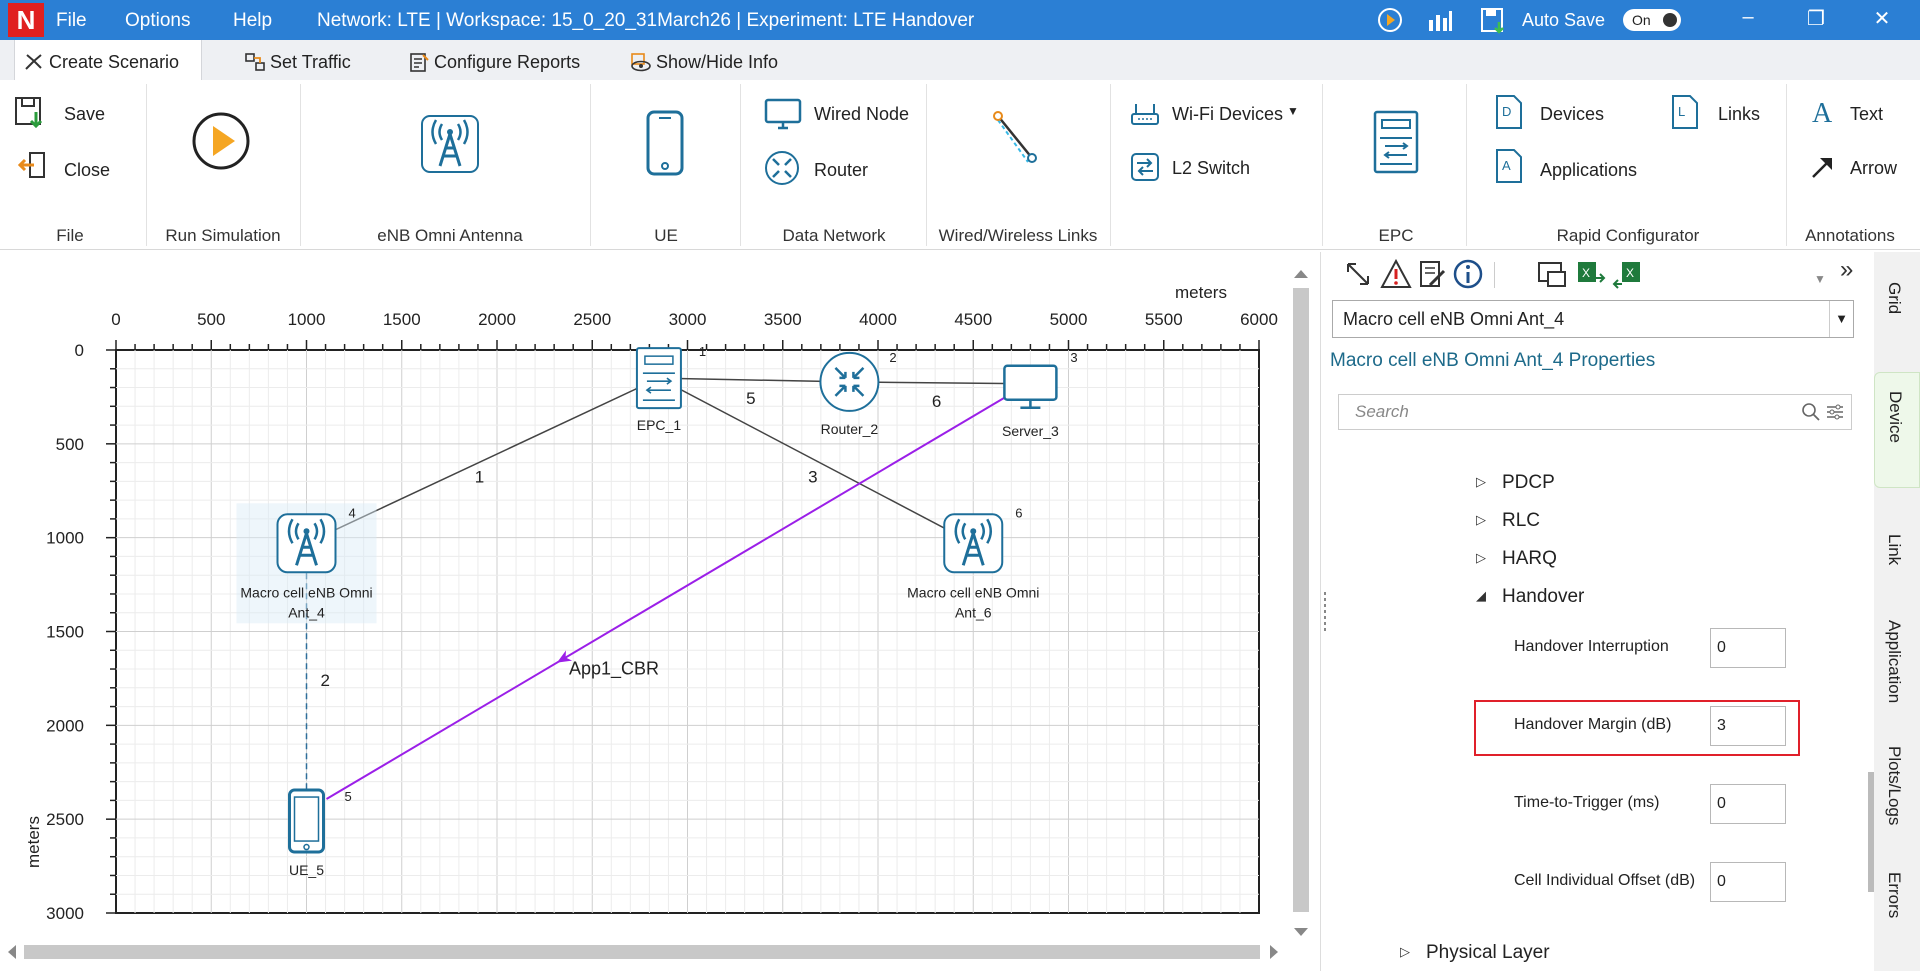 This screenshot has width=1920, height=976. I want to click on excel-import-icon: X, so click(1628, 274).